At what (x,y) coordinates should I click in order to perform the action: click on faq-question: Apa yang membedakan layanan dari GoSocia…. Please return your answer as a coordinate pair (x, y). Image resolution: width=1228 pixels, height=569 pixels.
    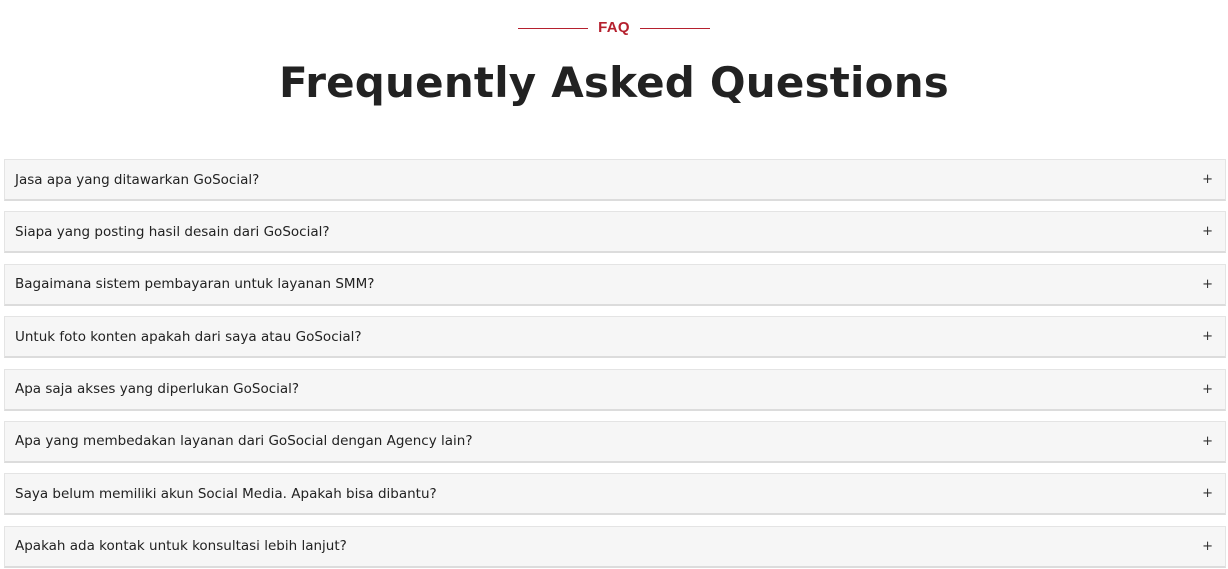
    Looking at the image, I should click on (244, 441).